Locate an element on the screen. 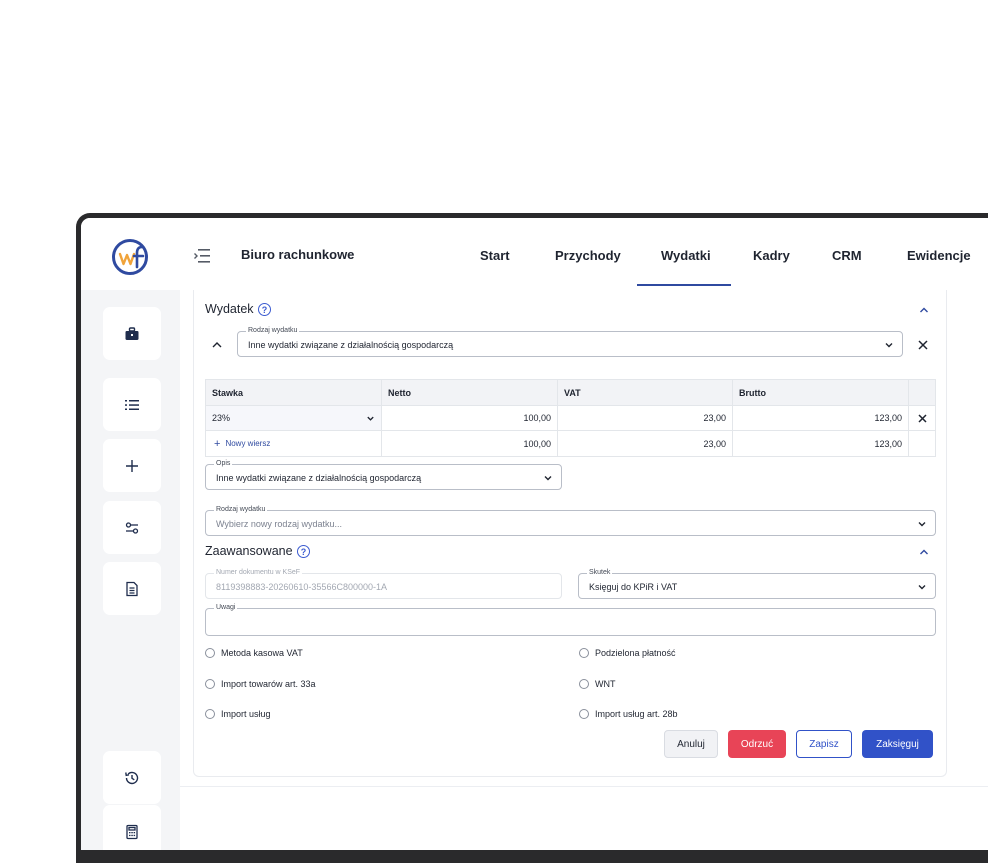 This screenshot has height=863, width=988. description-label: Opis is located at coordinates (223, 464).